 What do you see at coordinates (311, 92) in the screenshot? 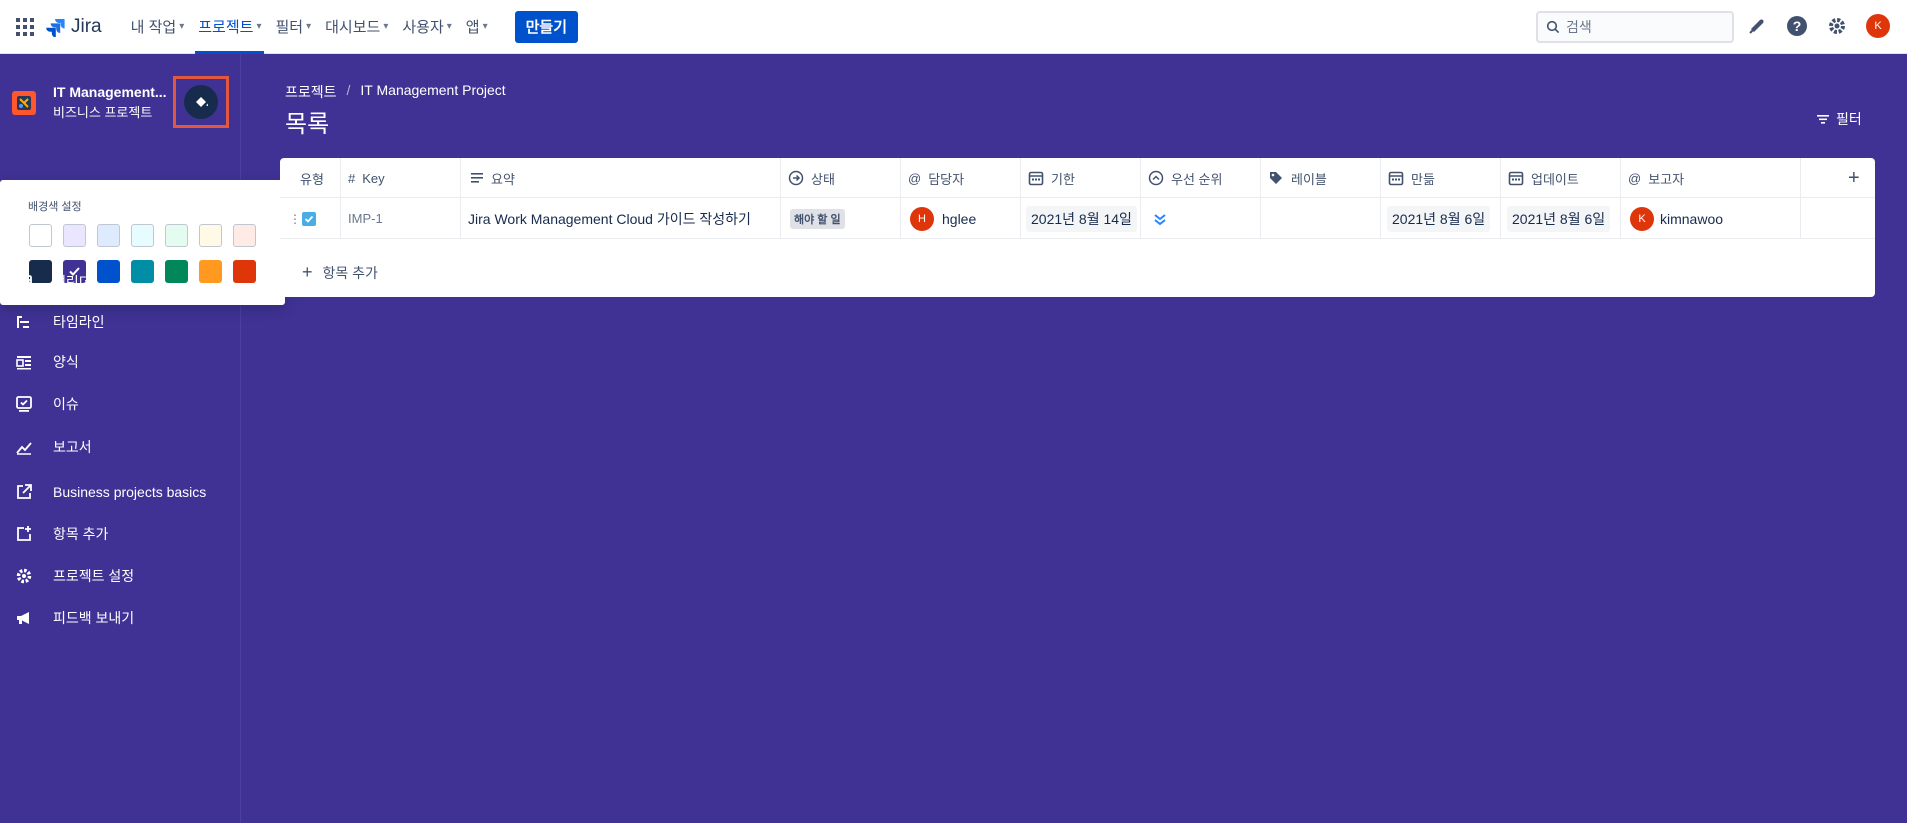
I see `breadcrumb-projects: 프로젝트` at bounding box center [311, 92].